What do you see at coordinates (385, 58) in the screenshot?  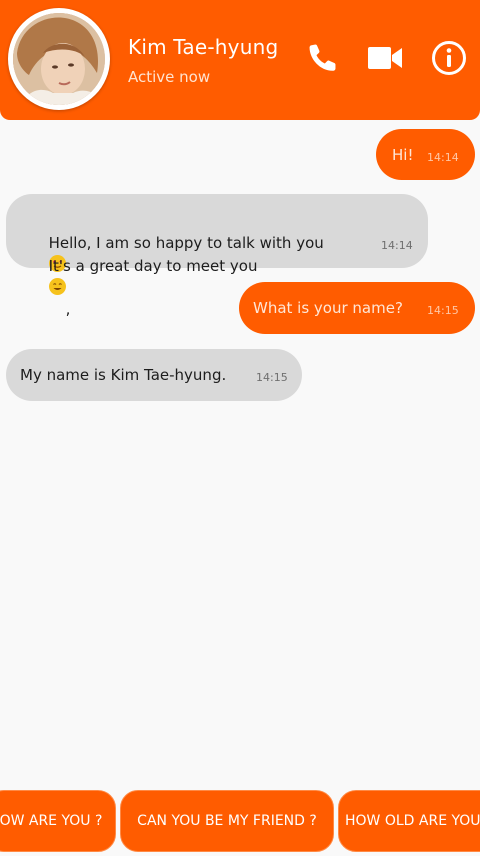 I see `video-camera-icon` at bounding box center [385, 58].